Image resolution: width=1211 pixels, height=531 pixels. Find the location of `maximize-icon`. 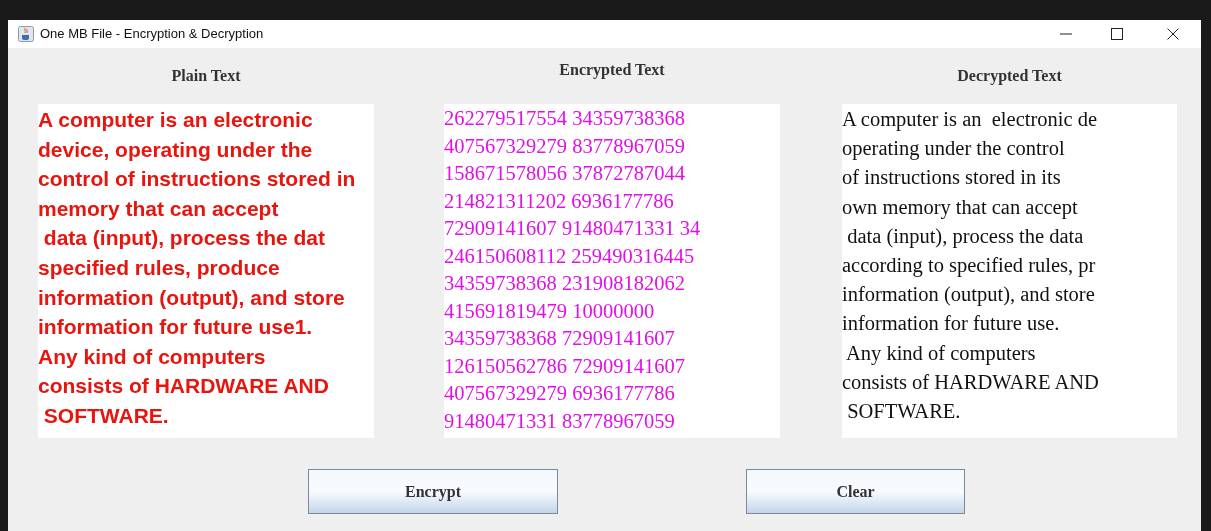

maximize-icon is located at coordinates (1117, 34).